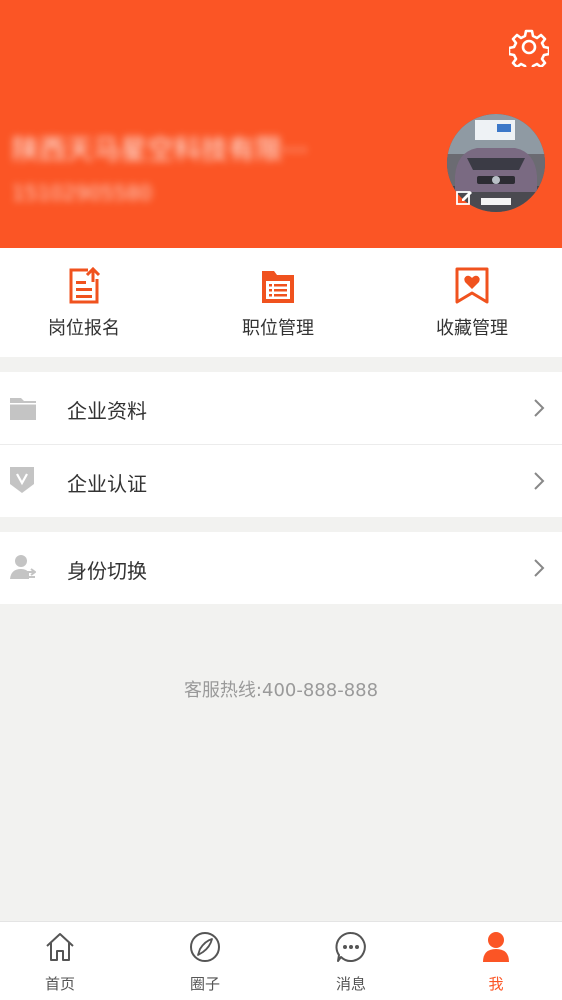  What do you see at coordinates (23, 409) in the screenshot?
I see `folder-icon` at bounding box center [23, 409].